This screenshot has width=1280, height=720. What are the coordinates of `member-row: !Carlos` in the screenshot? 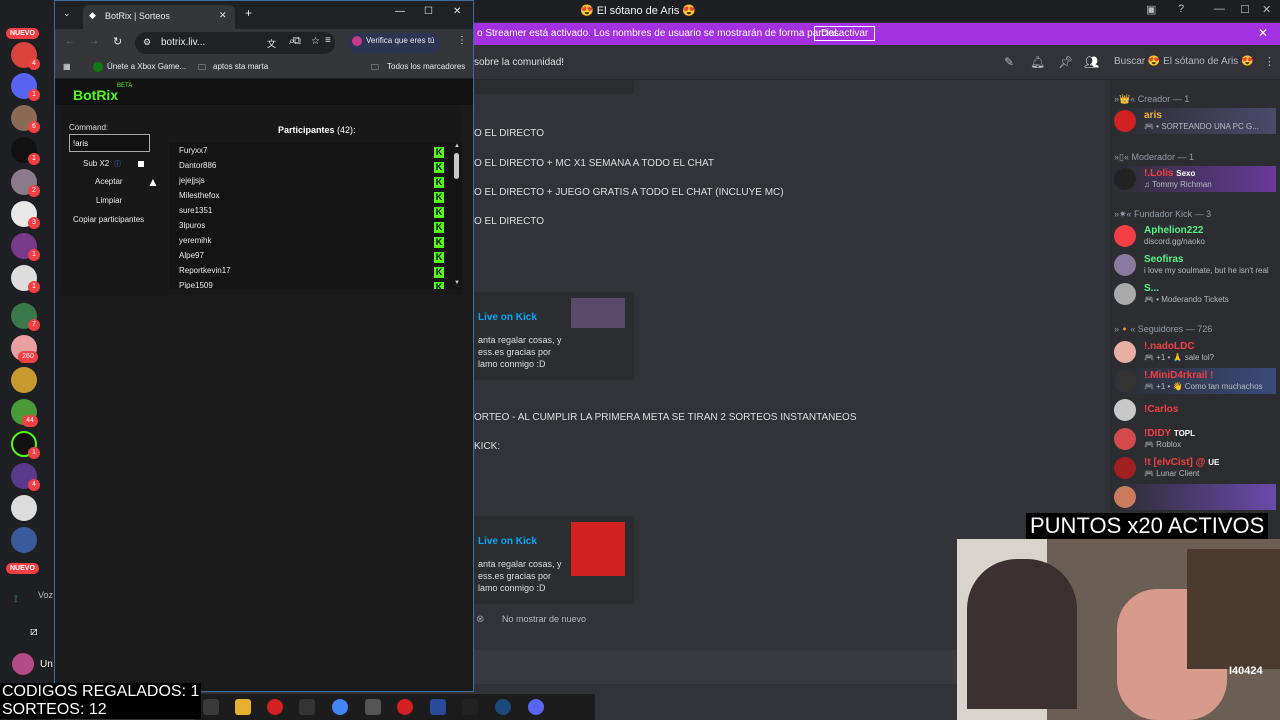 It's located at (1195, 410).